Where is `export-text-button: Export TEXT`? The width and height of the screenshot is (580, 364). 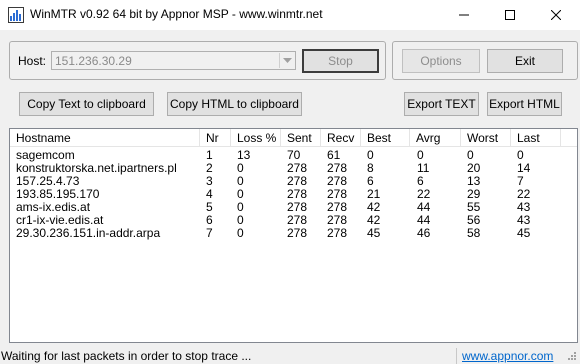
export-text-button: Export TEXT is located at coordinates (441, 104).